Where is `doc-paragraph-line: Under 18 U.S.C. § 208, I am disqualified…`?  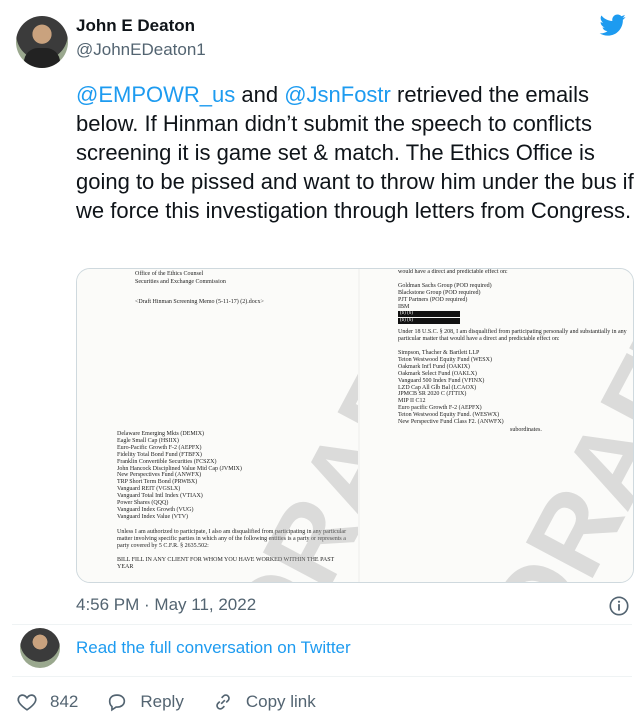
doc-paragraph-line: Under 18 U.S.C. § 208, I am disqualified… is located at coordinates (512, 332).